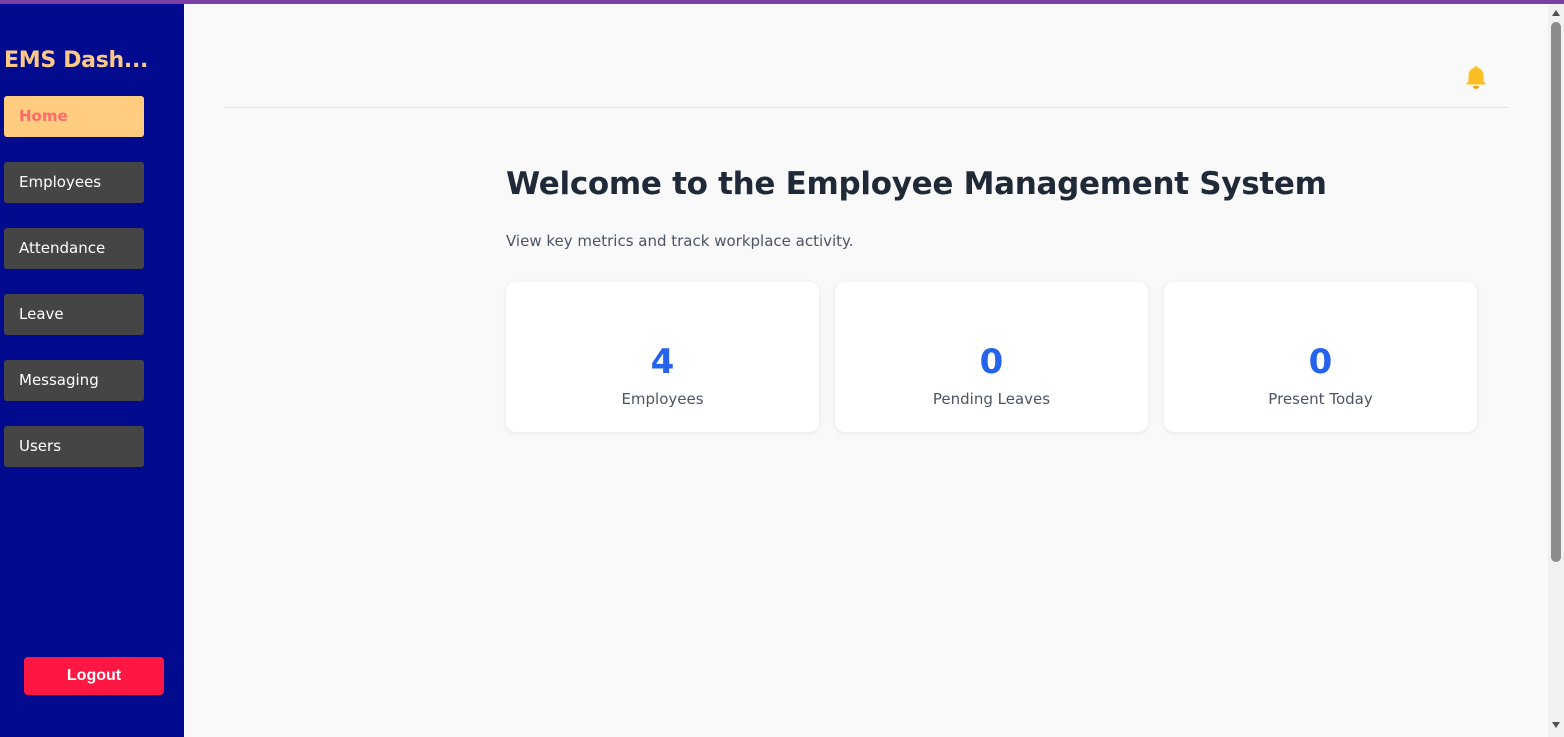 This screenshot has width=1564, height=737. What do you see at coordinates (74, 314) in the screenshot?
I see `sidebar-item-leave: Leave` at bounding box center [74, 314].